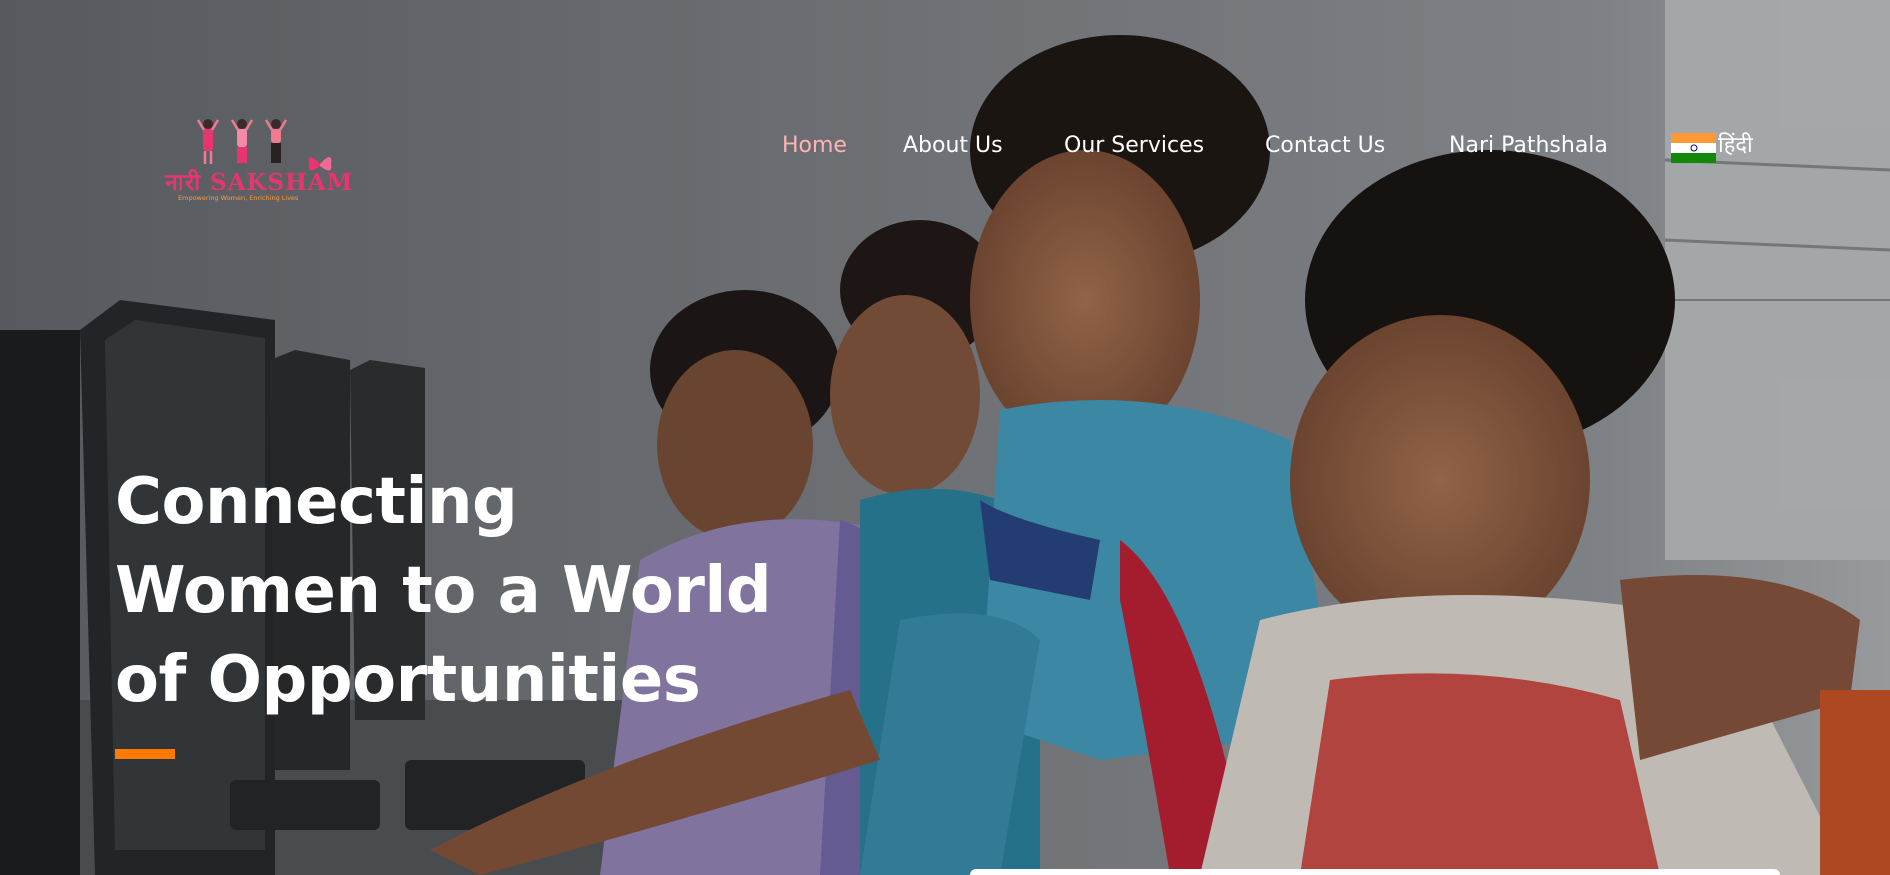 The height and width of the screenshot is (875, 1890). I want to click on nav-item-about-us: About Us, so click(953, 145).